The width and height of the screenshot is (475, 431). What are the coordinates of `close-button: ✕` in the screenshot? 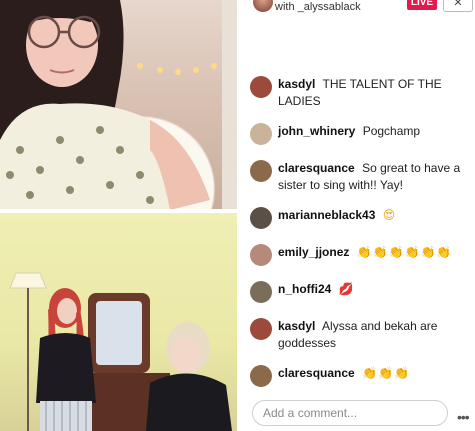 It's located at (458, 6).